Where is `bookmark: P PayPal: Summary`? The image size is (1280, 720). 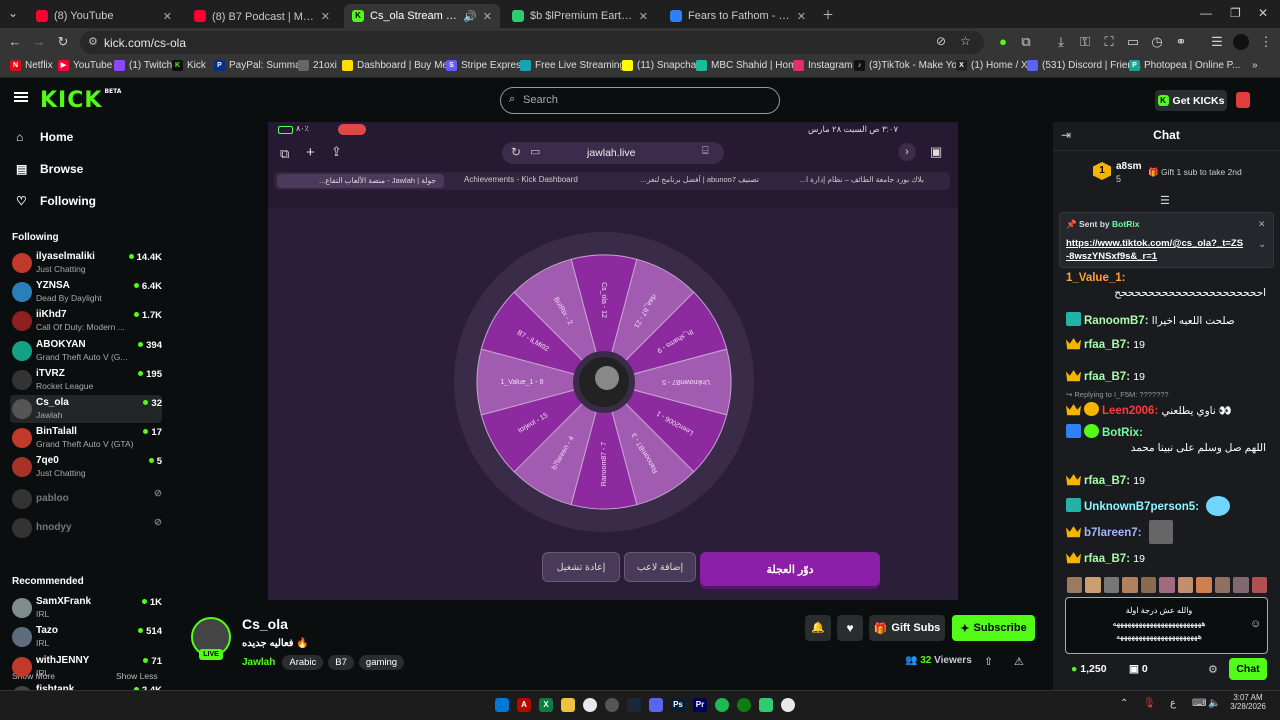
bookmark: P PayPal: Summary is located at coordinates (261, 65).